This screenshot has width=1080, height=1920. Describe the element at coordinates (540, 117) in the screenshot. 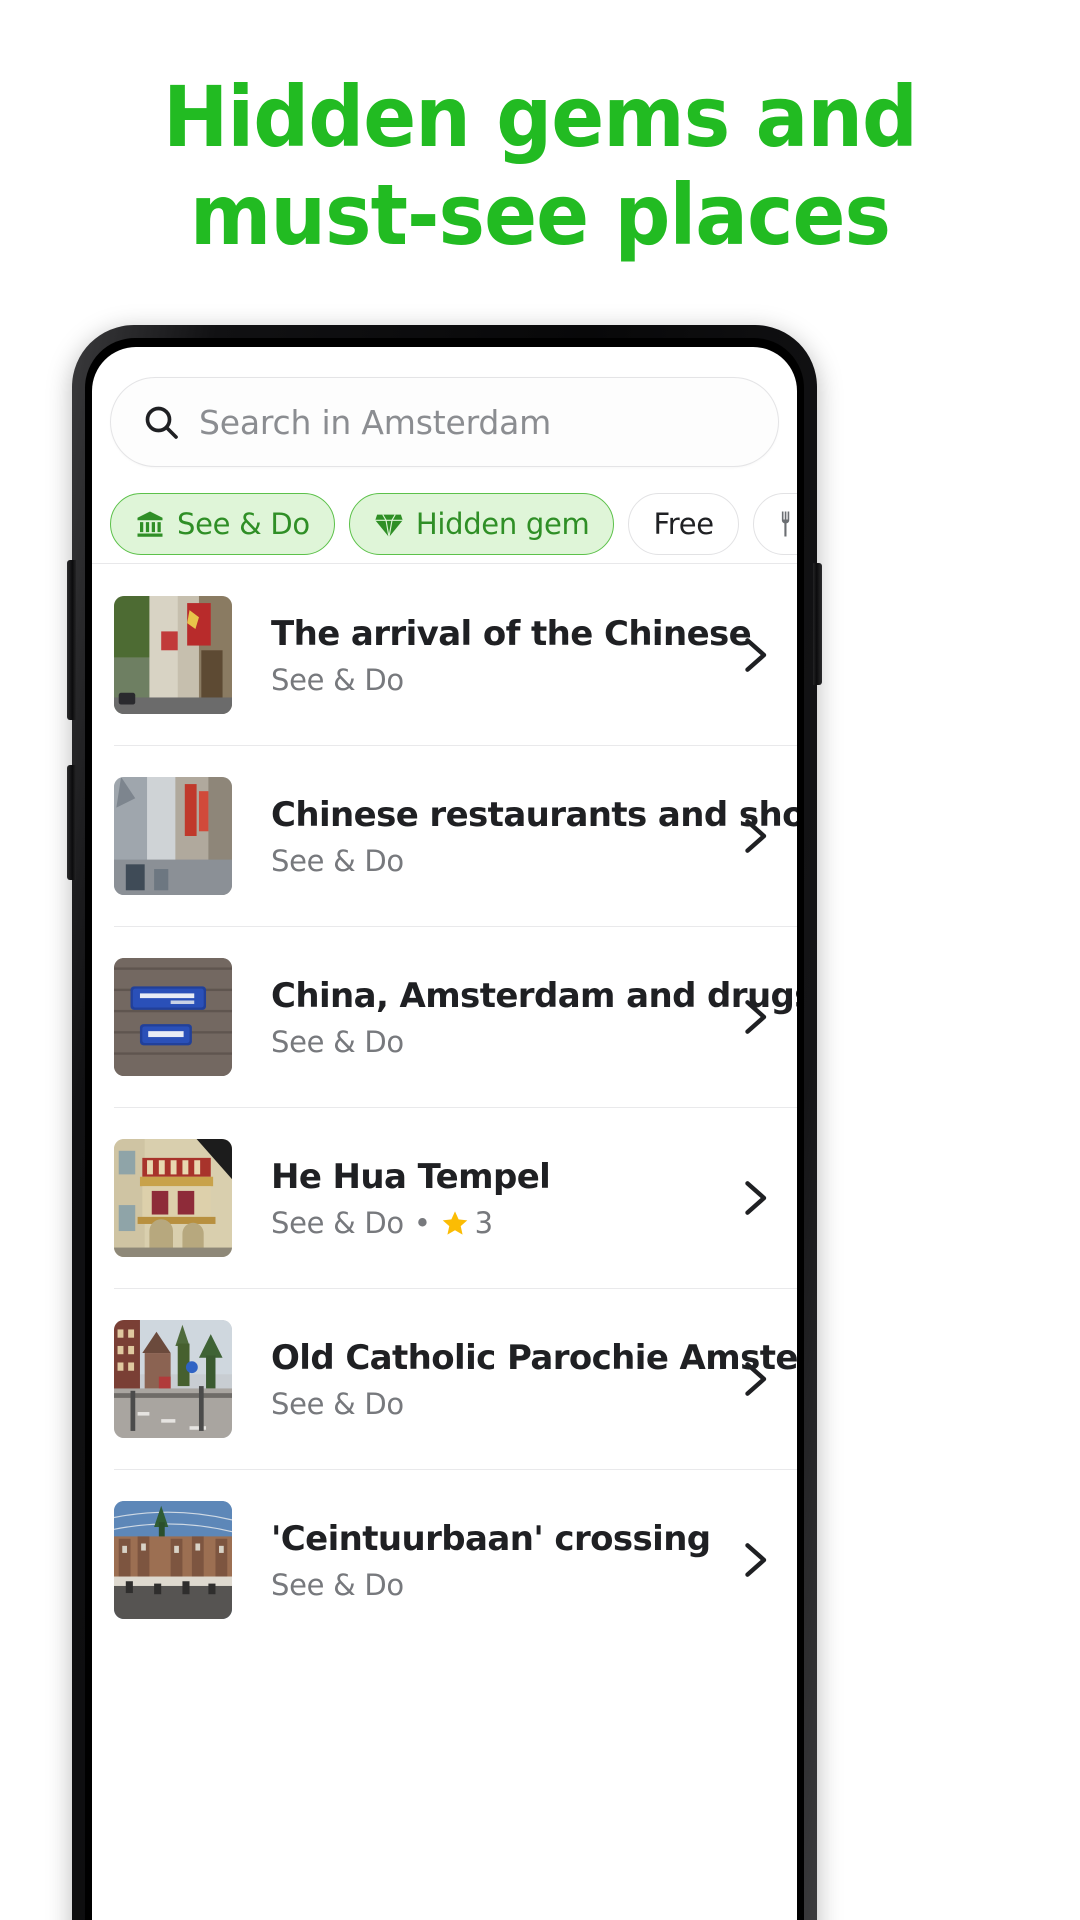

I see `page-title-line-1: Hidden gems and` at that location.